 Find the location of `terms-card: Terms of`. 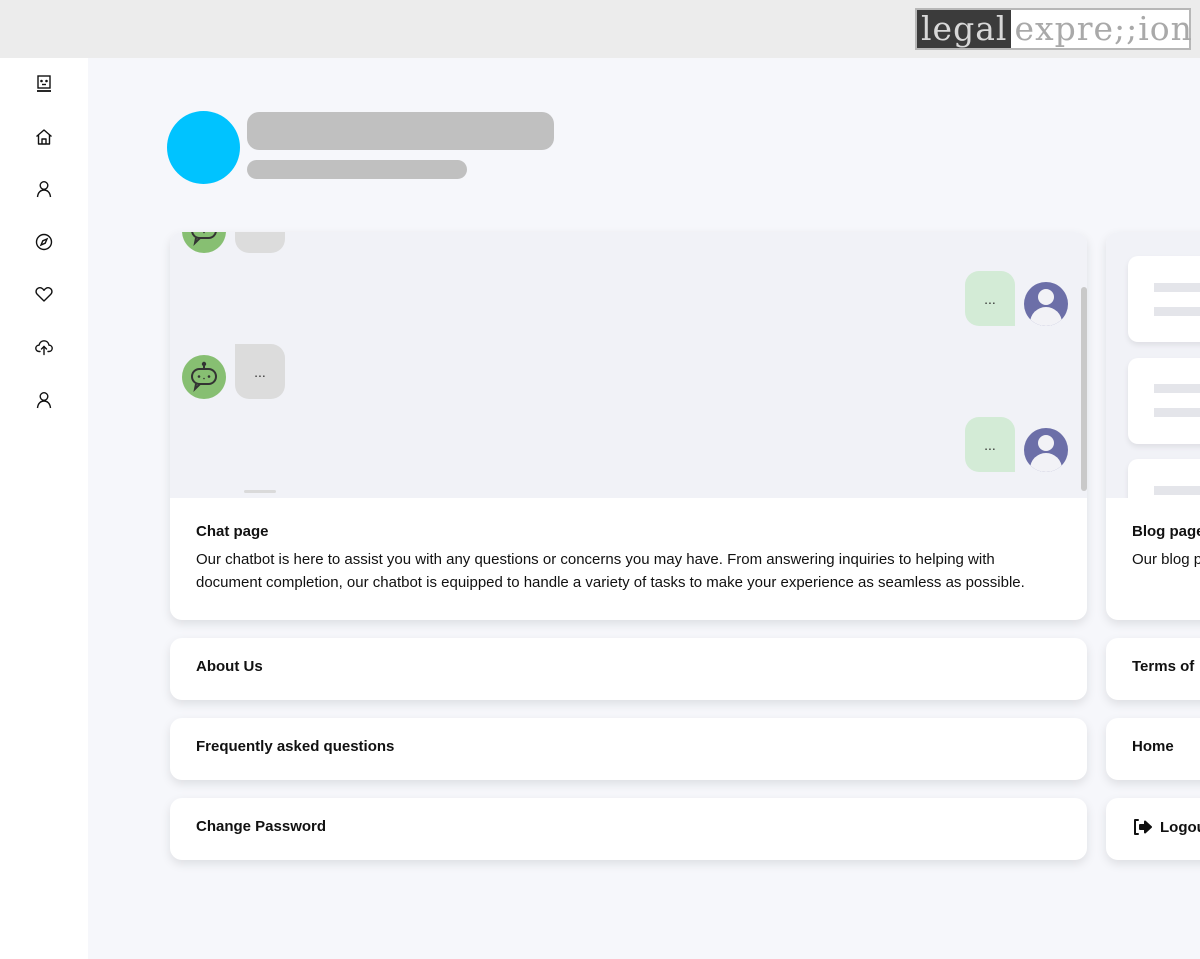

terms-card: Terms of is located at coordinates (1153, 669).